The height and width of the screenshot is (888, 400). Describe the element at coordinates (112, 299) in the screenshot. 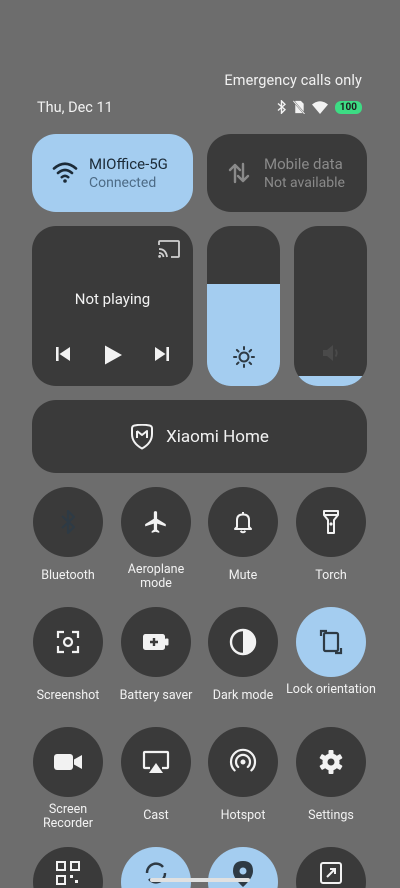

I see `media-status-text: Not playing` at that location.